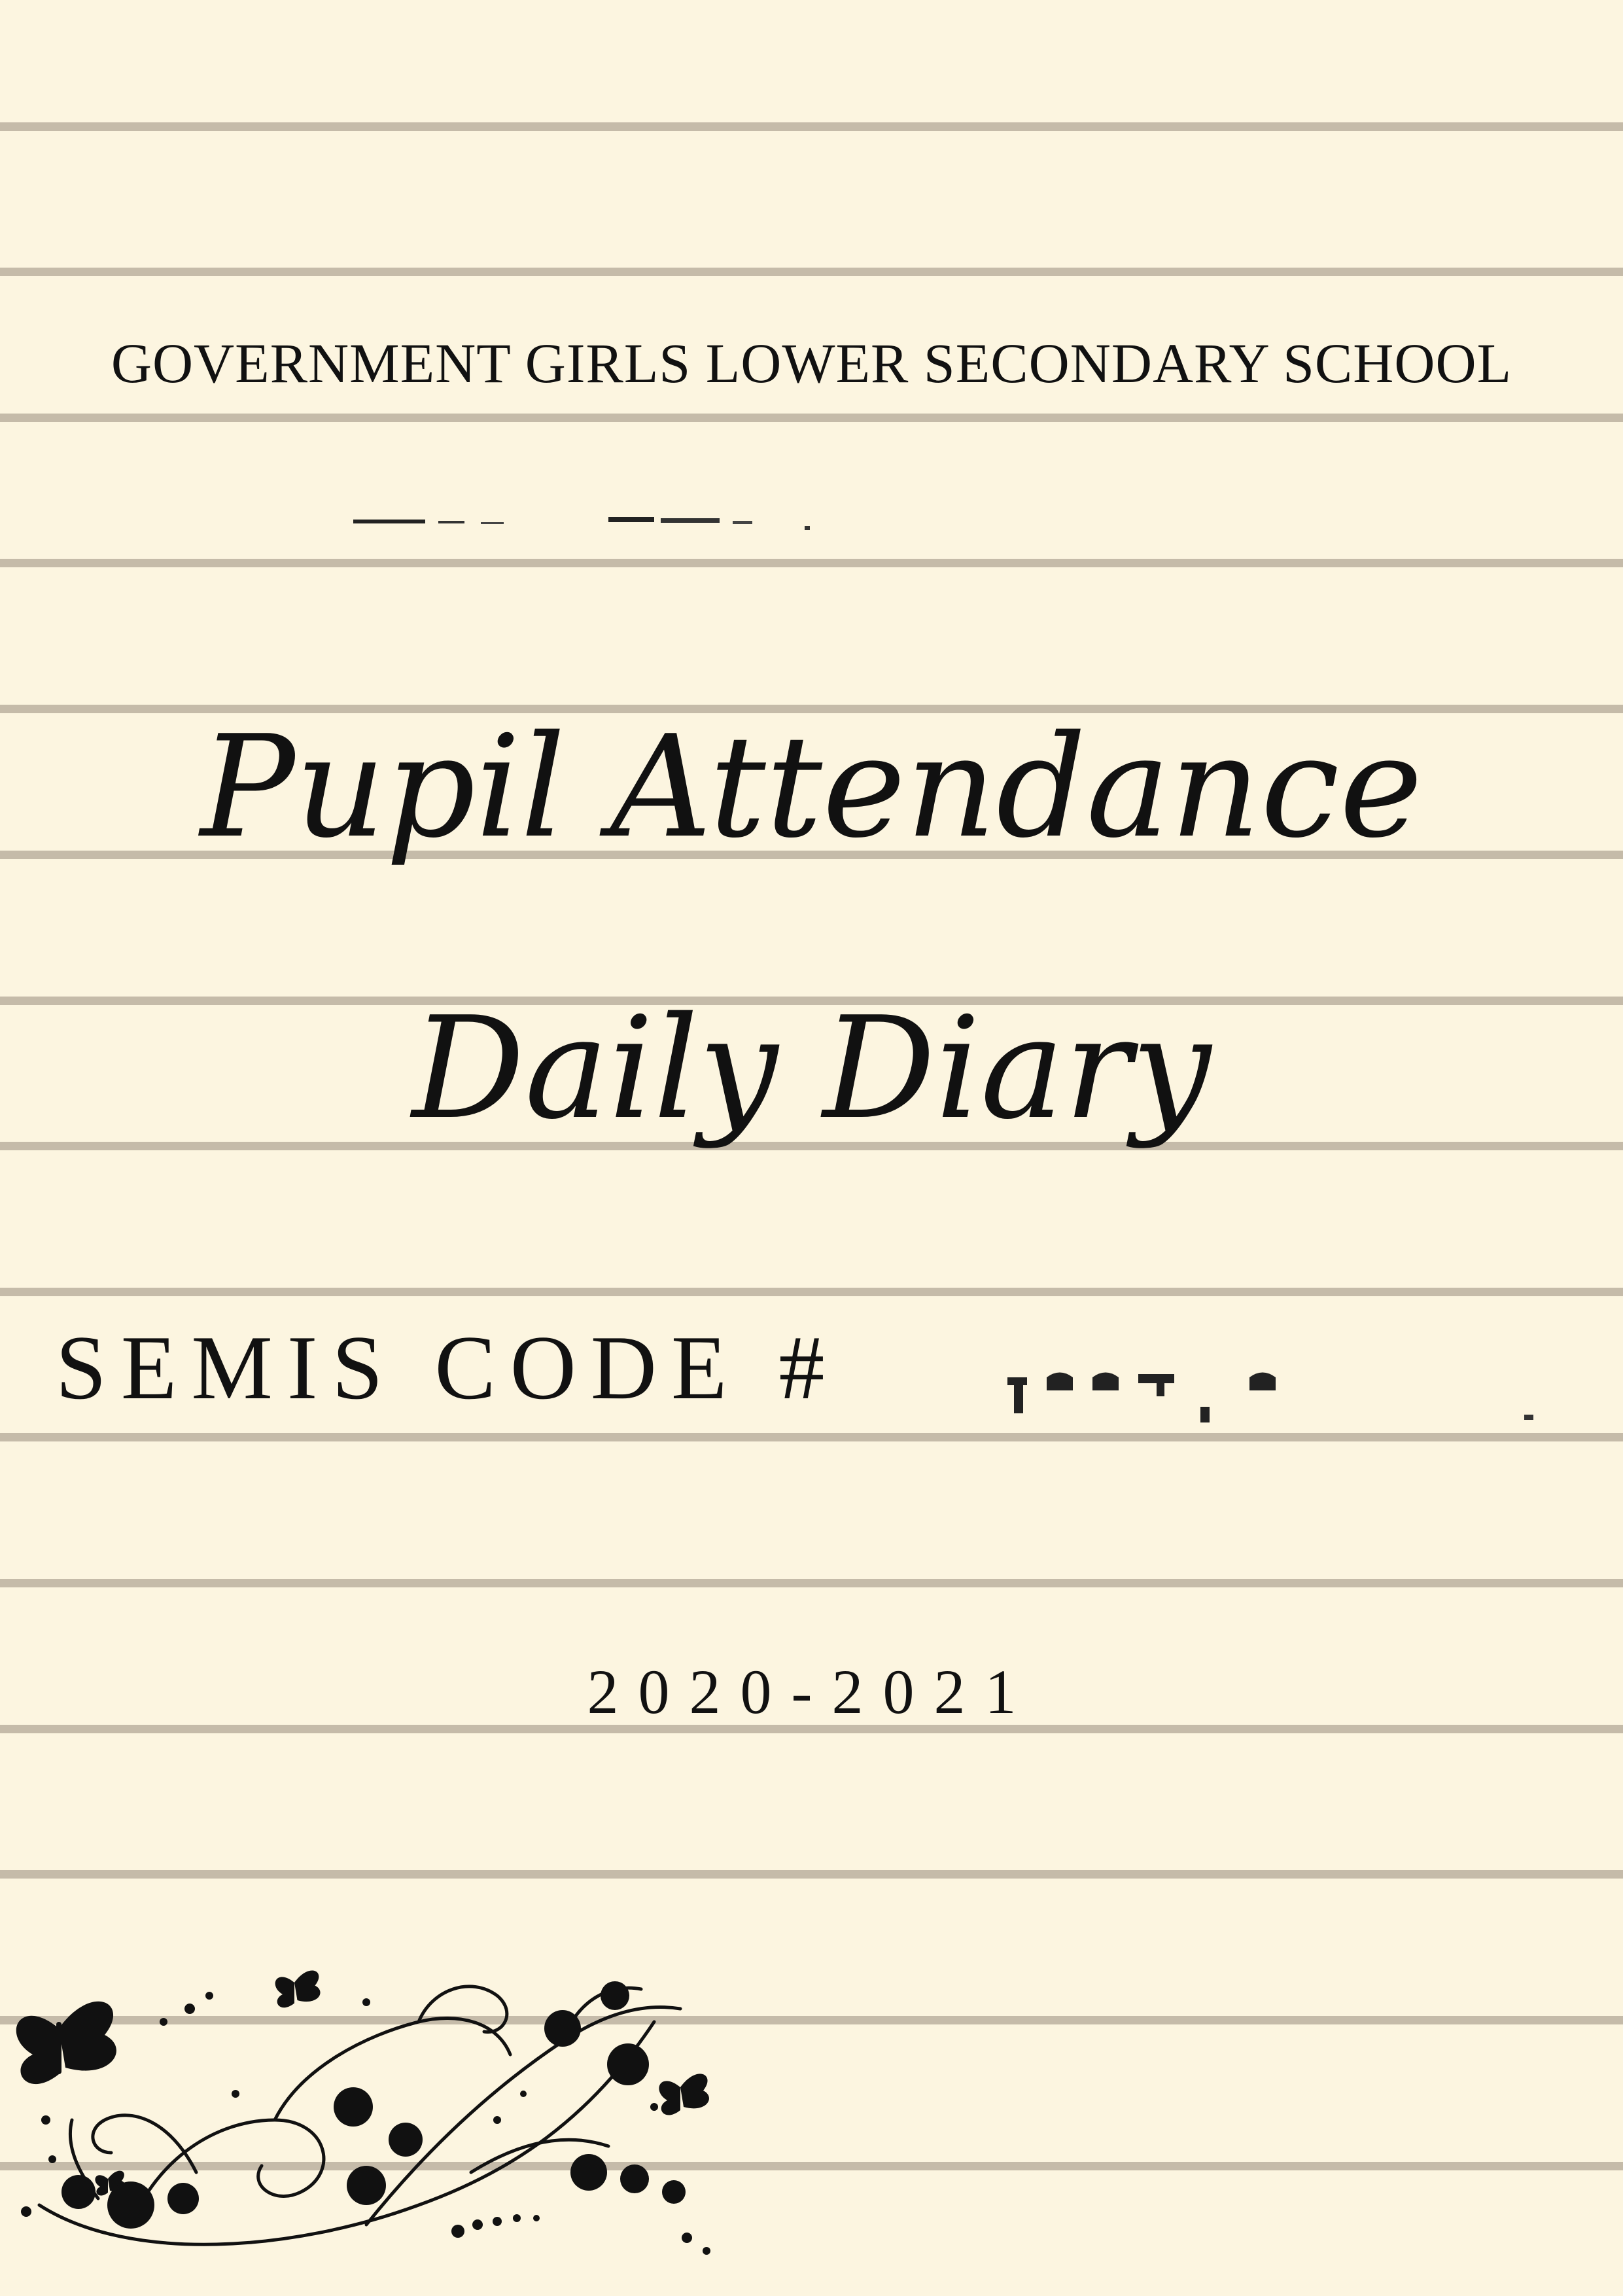  Describe the element at coordinates (812, 1068) in the screenshot. I see `title-line-2: Daily Diary` at that location.